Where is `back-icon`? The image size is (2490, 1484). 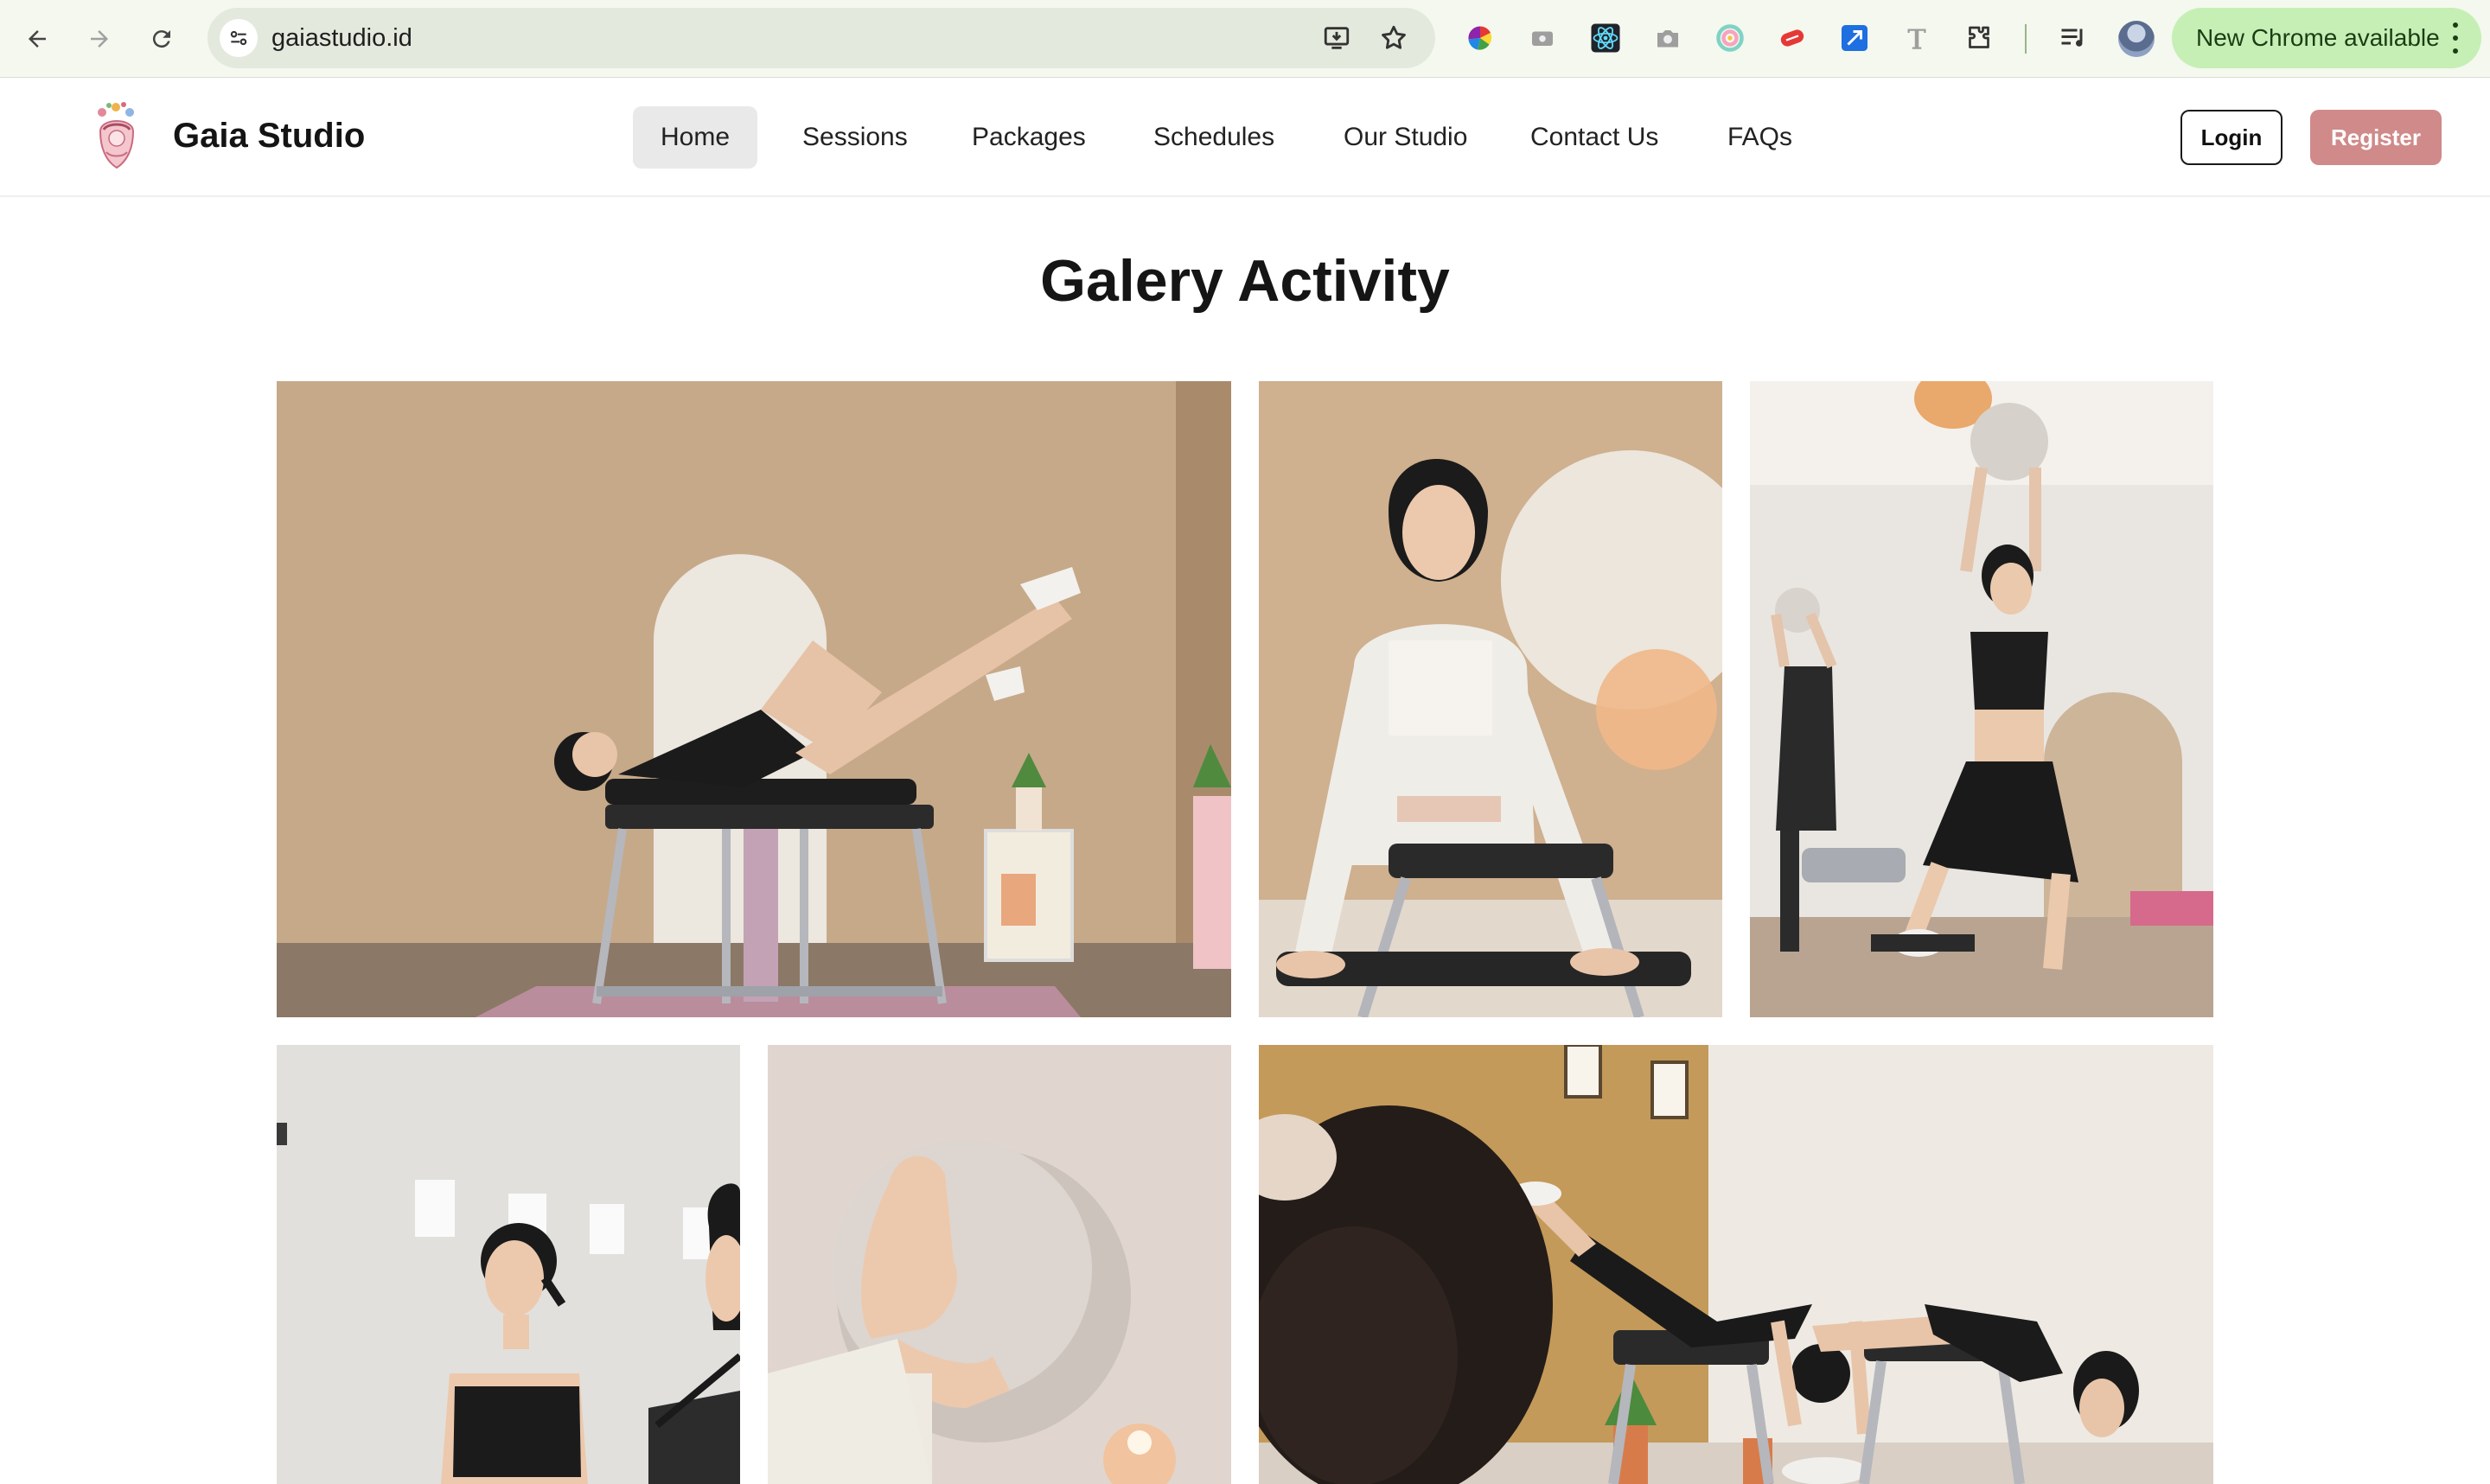
back-icon is located at coordinates (37, 39).